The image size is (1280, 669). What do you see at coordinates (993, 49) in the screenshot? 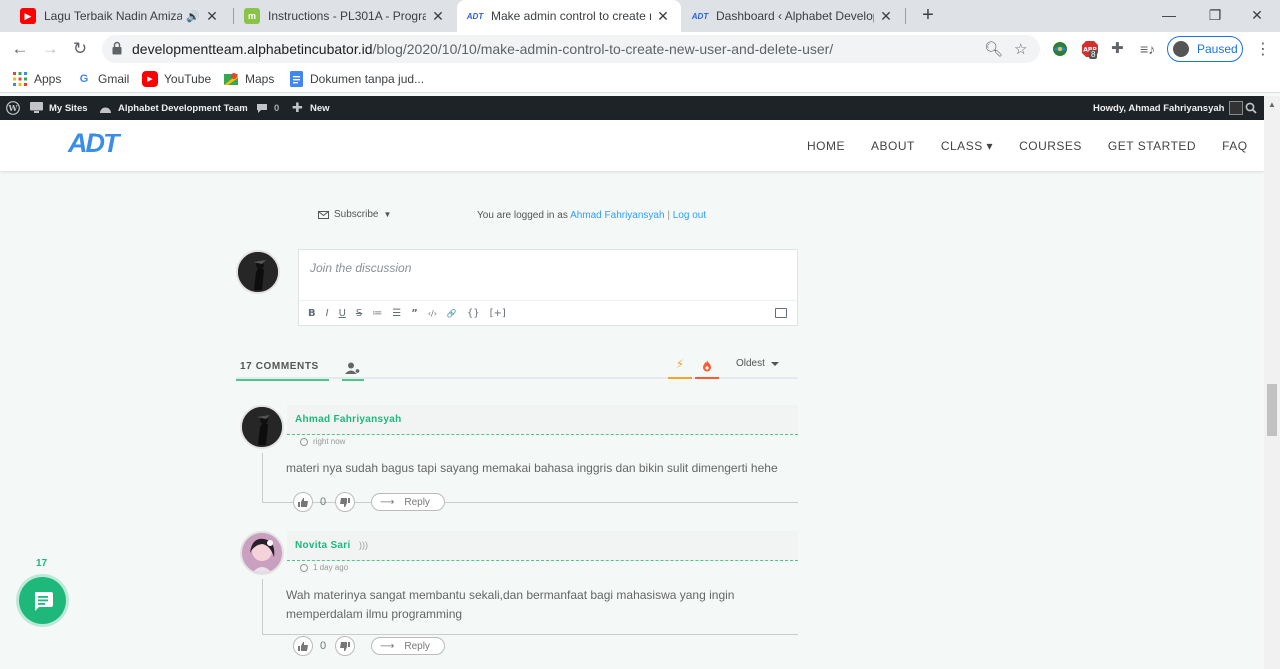
I see `zoom-icon: 🔍︎` at bounding box center [993, 49].